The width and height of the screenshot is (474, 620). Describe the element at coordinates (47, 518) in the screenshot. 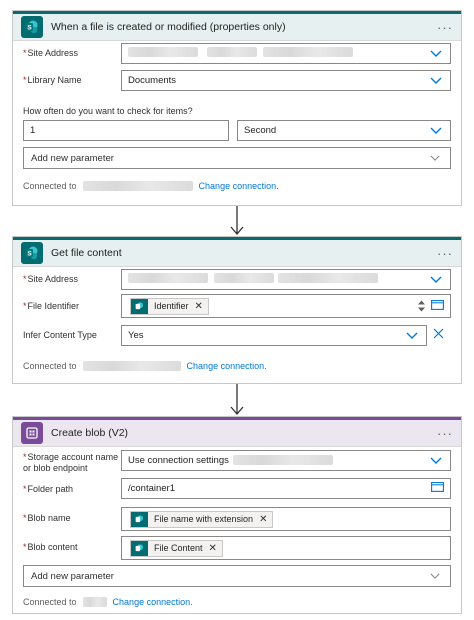

I see `blob-name-label: *Blob name` at that location.